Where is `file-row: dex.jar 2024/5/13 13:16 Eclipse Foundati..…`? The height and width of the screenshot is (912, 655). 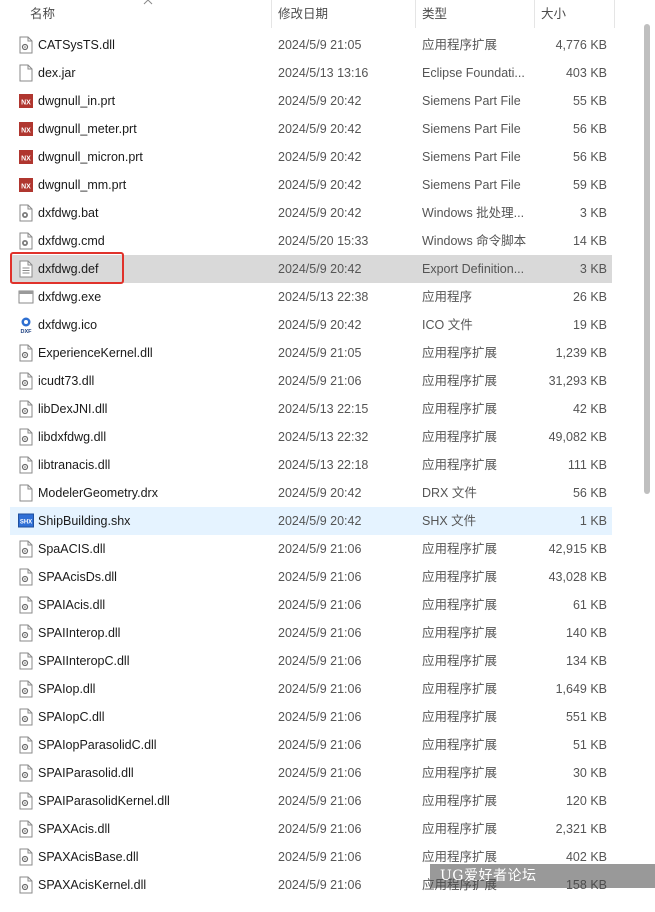
file-row: dex.jar 2024/5/13 13:16 Eclipse Foundati..… is located at coordinates (311, 73).